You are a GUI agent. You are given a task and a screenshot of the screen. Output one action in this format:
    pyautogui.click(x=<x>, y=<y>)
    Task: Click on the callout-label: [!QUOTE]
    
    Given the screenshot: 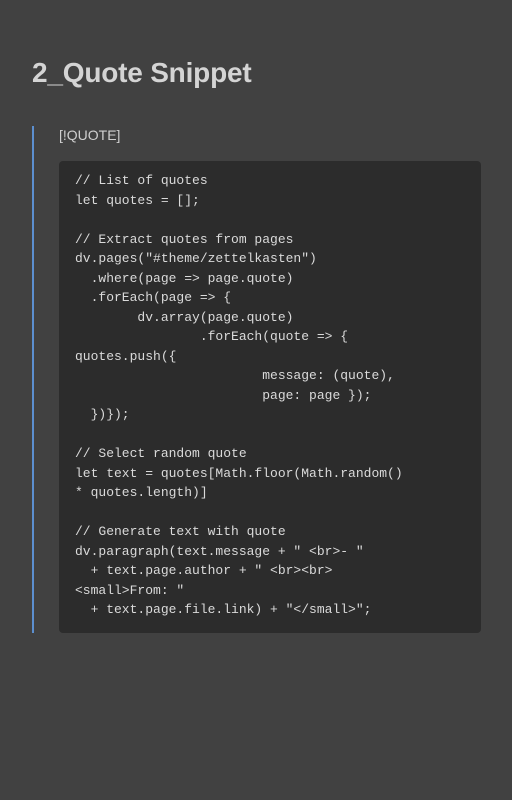 What is the action you would take?
    pyautogui.click(x=90, y=135)
    